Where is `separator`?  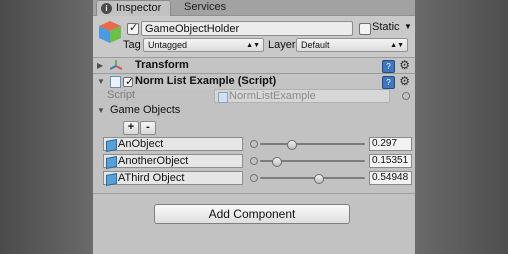
separator is located at coordinates (254, 193).